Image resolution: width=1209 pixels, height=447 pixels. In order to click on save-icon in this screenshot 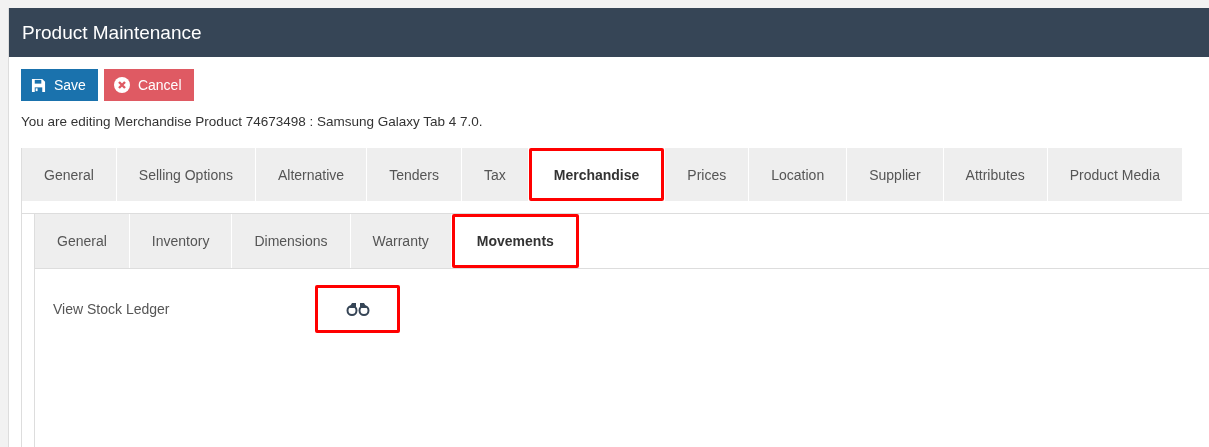, I will do `click(38, 85)`.